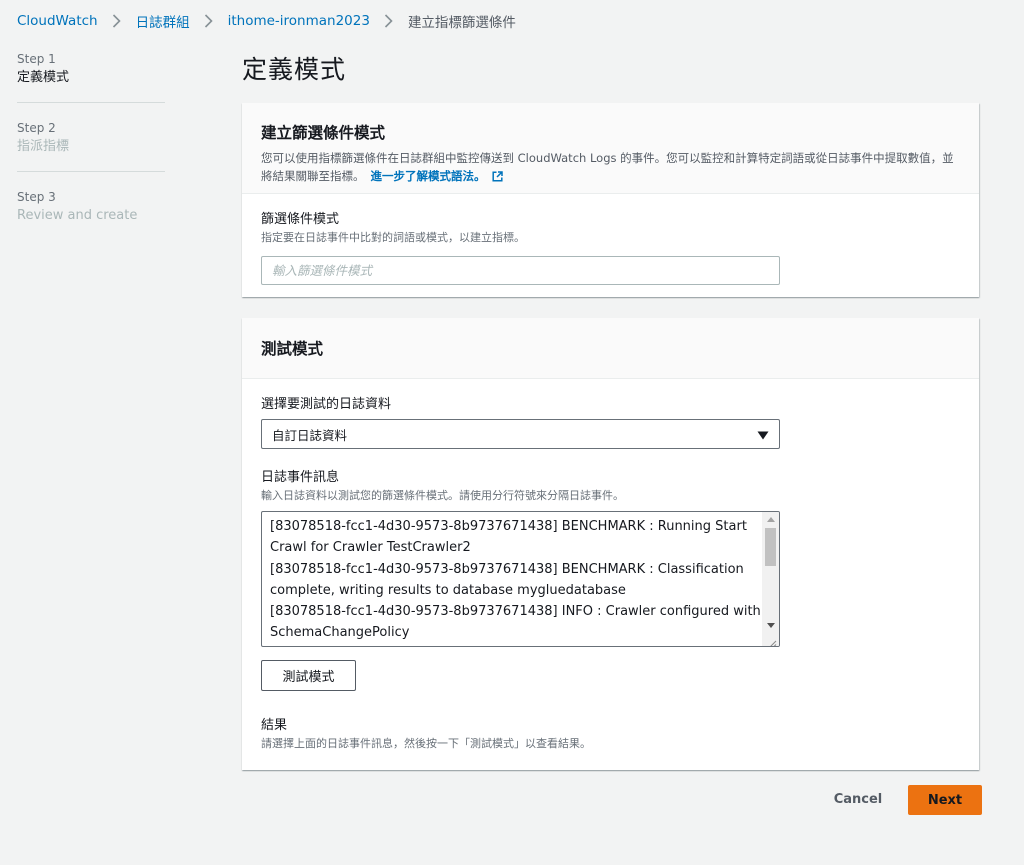  I want to click on step-title: 定義模式, so click(43, 77).